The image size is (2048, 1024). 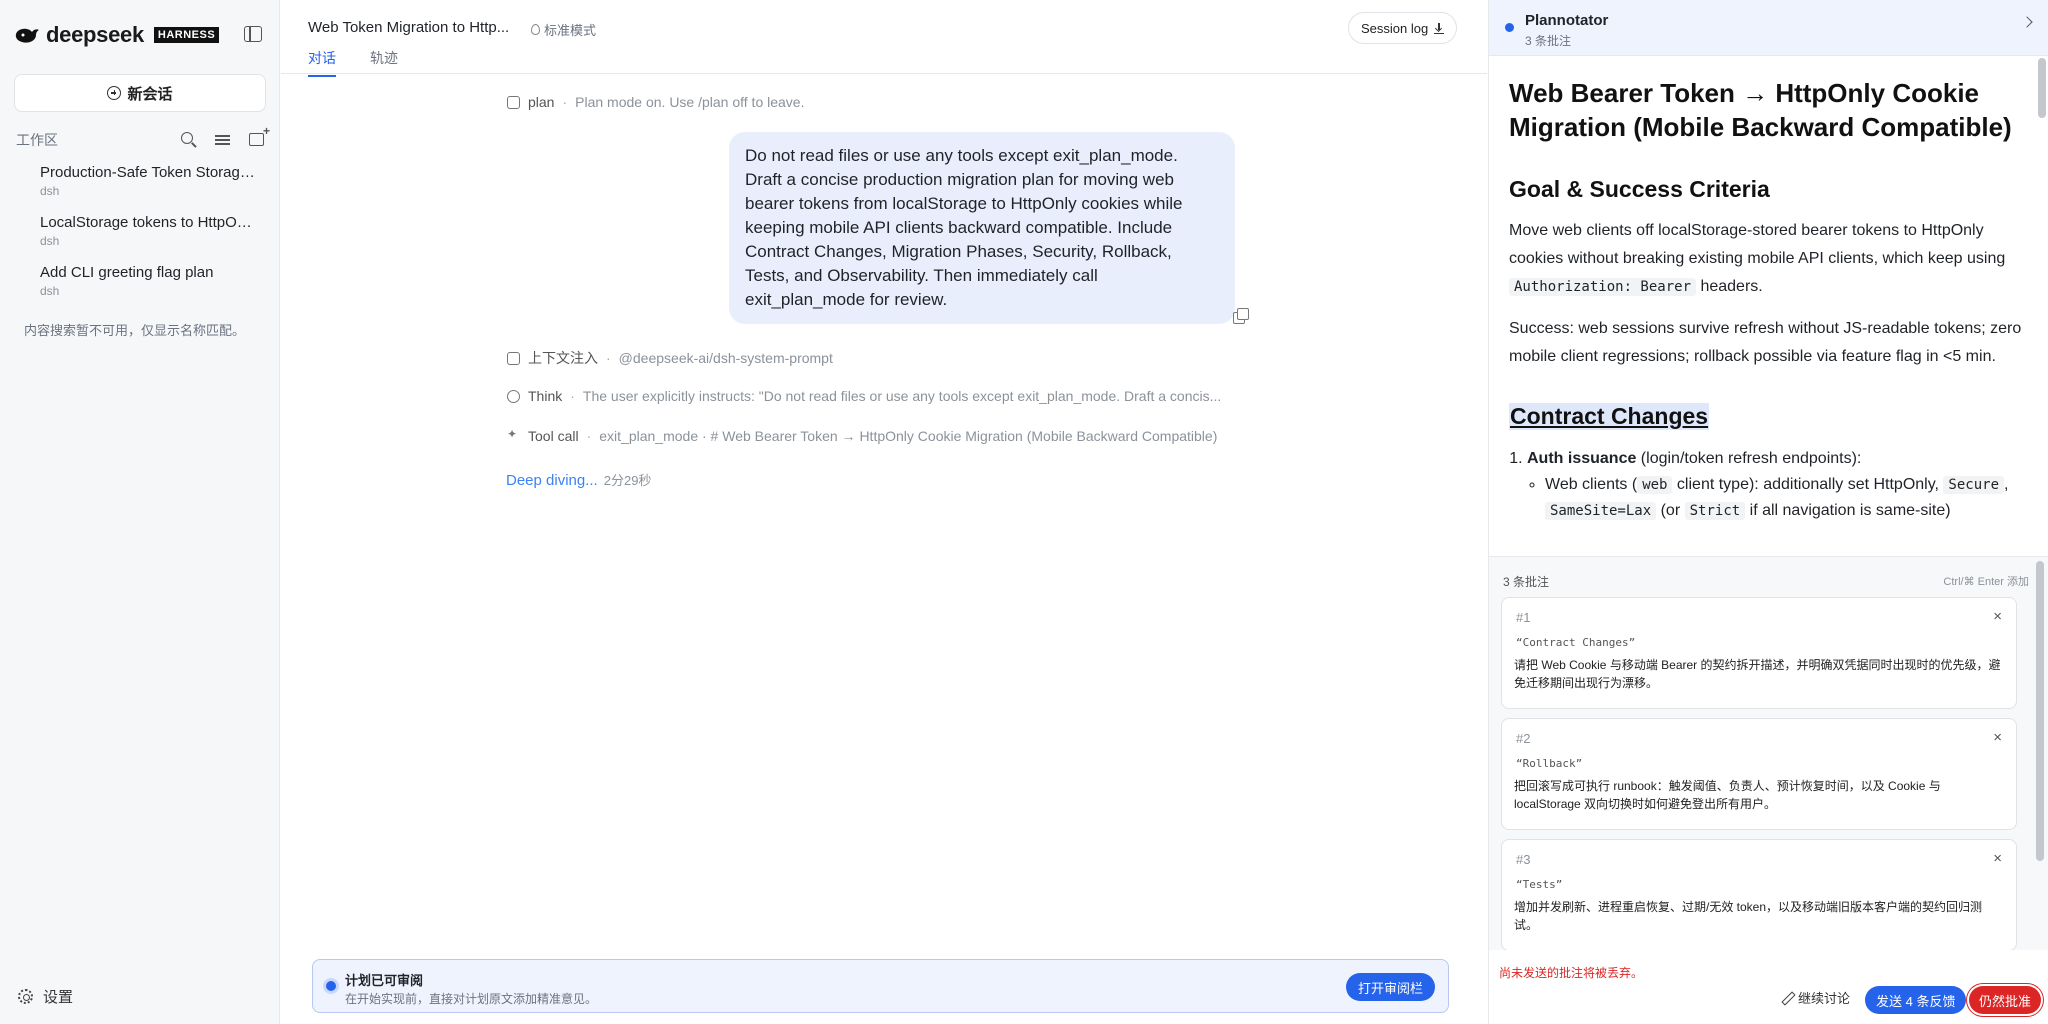 I want to click on annotation-quote: “Contract Changes”, so click(x=1576, y=642).